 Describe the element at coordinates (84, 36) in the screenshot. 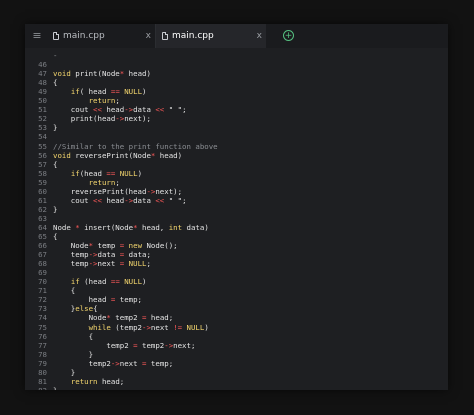

I see `tab-label: main.cpp` at that location.